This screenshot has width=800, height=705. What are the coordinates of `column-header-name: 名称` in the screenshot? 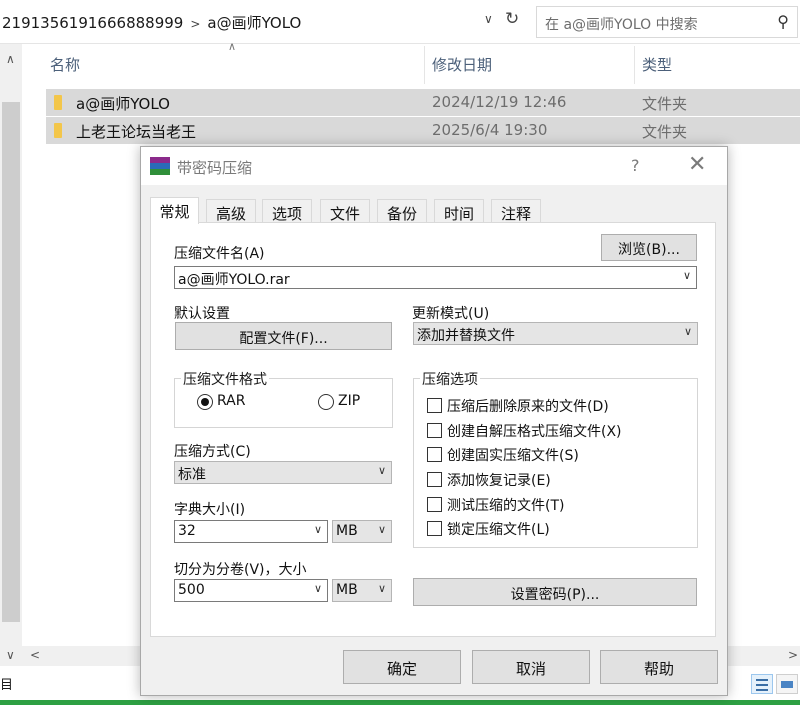 It's located at (65, 64).